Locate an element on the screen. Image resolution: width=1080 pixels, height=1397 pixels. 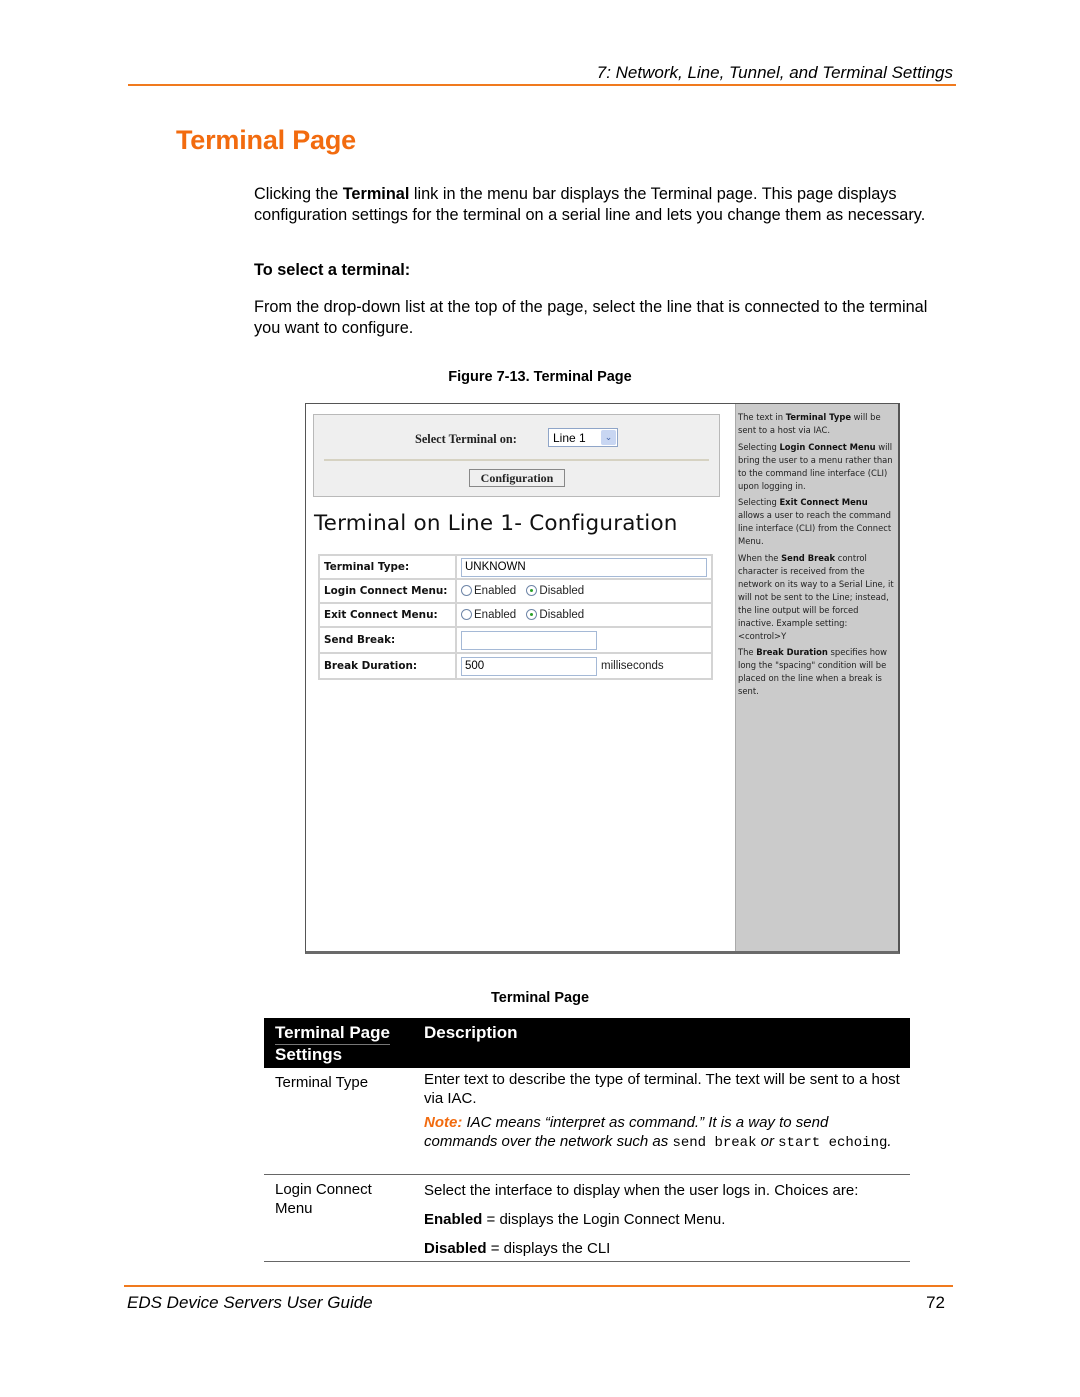
choice-text: = displays the CLI is located at coordinates (548, 1248).